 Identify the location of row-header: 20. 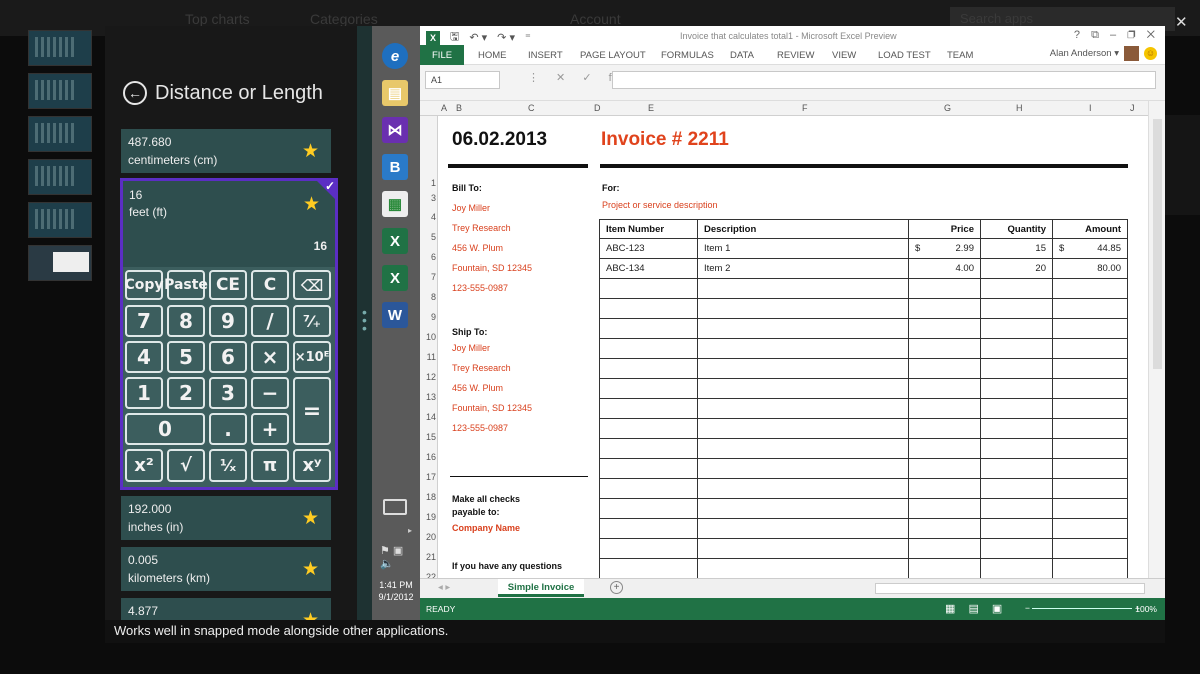
(429, 537).